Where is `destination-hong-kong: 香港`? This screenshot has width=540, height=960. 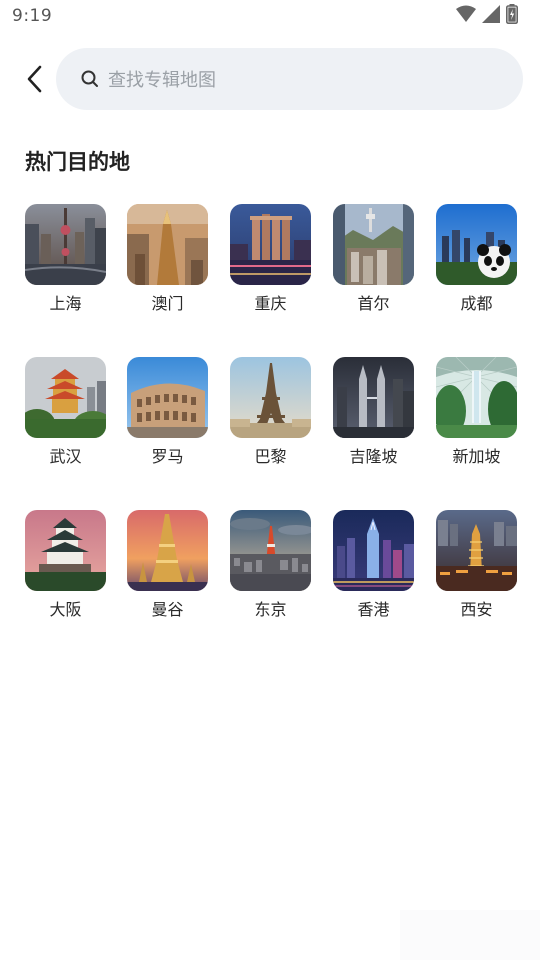 destination-hong-kong: 香港 is located at coordinates (373, 569).